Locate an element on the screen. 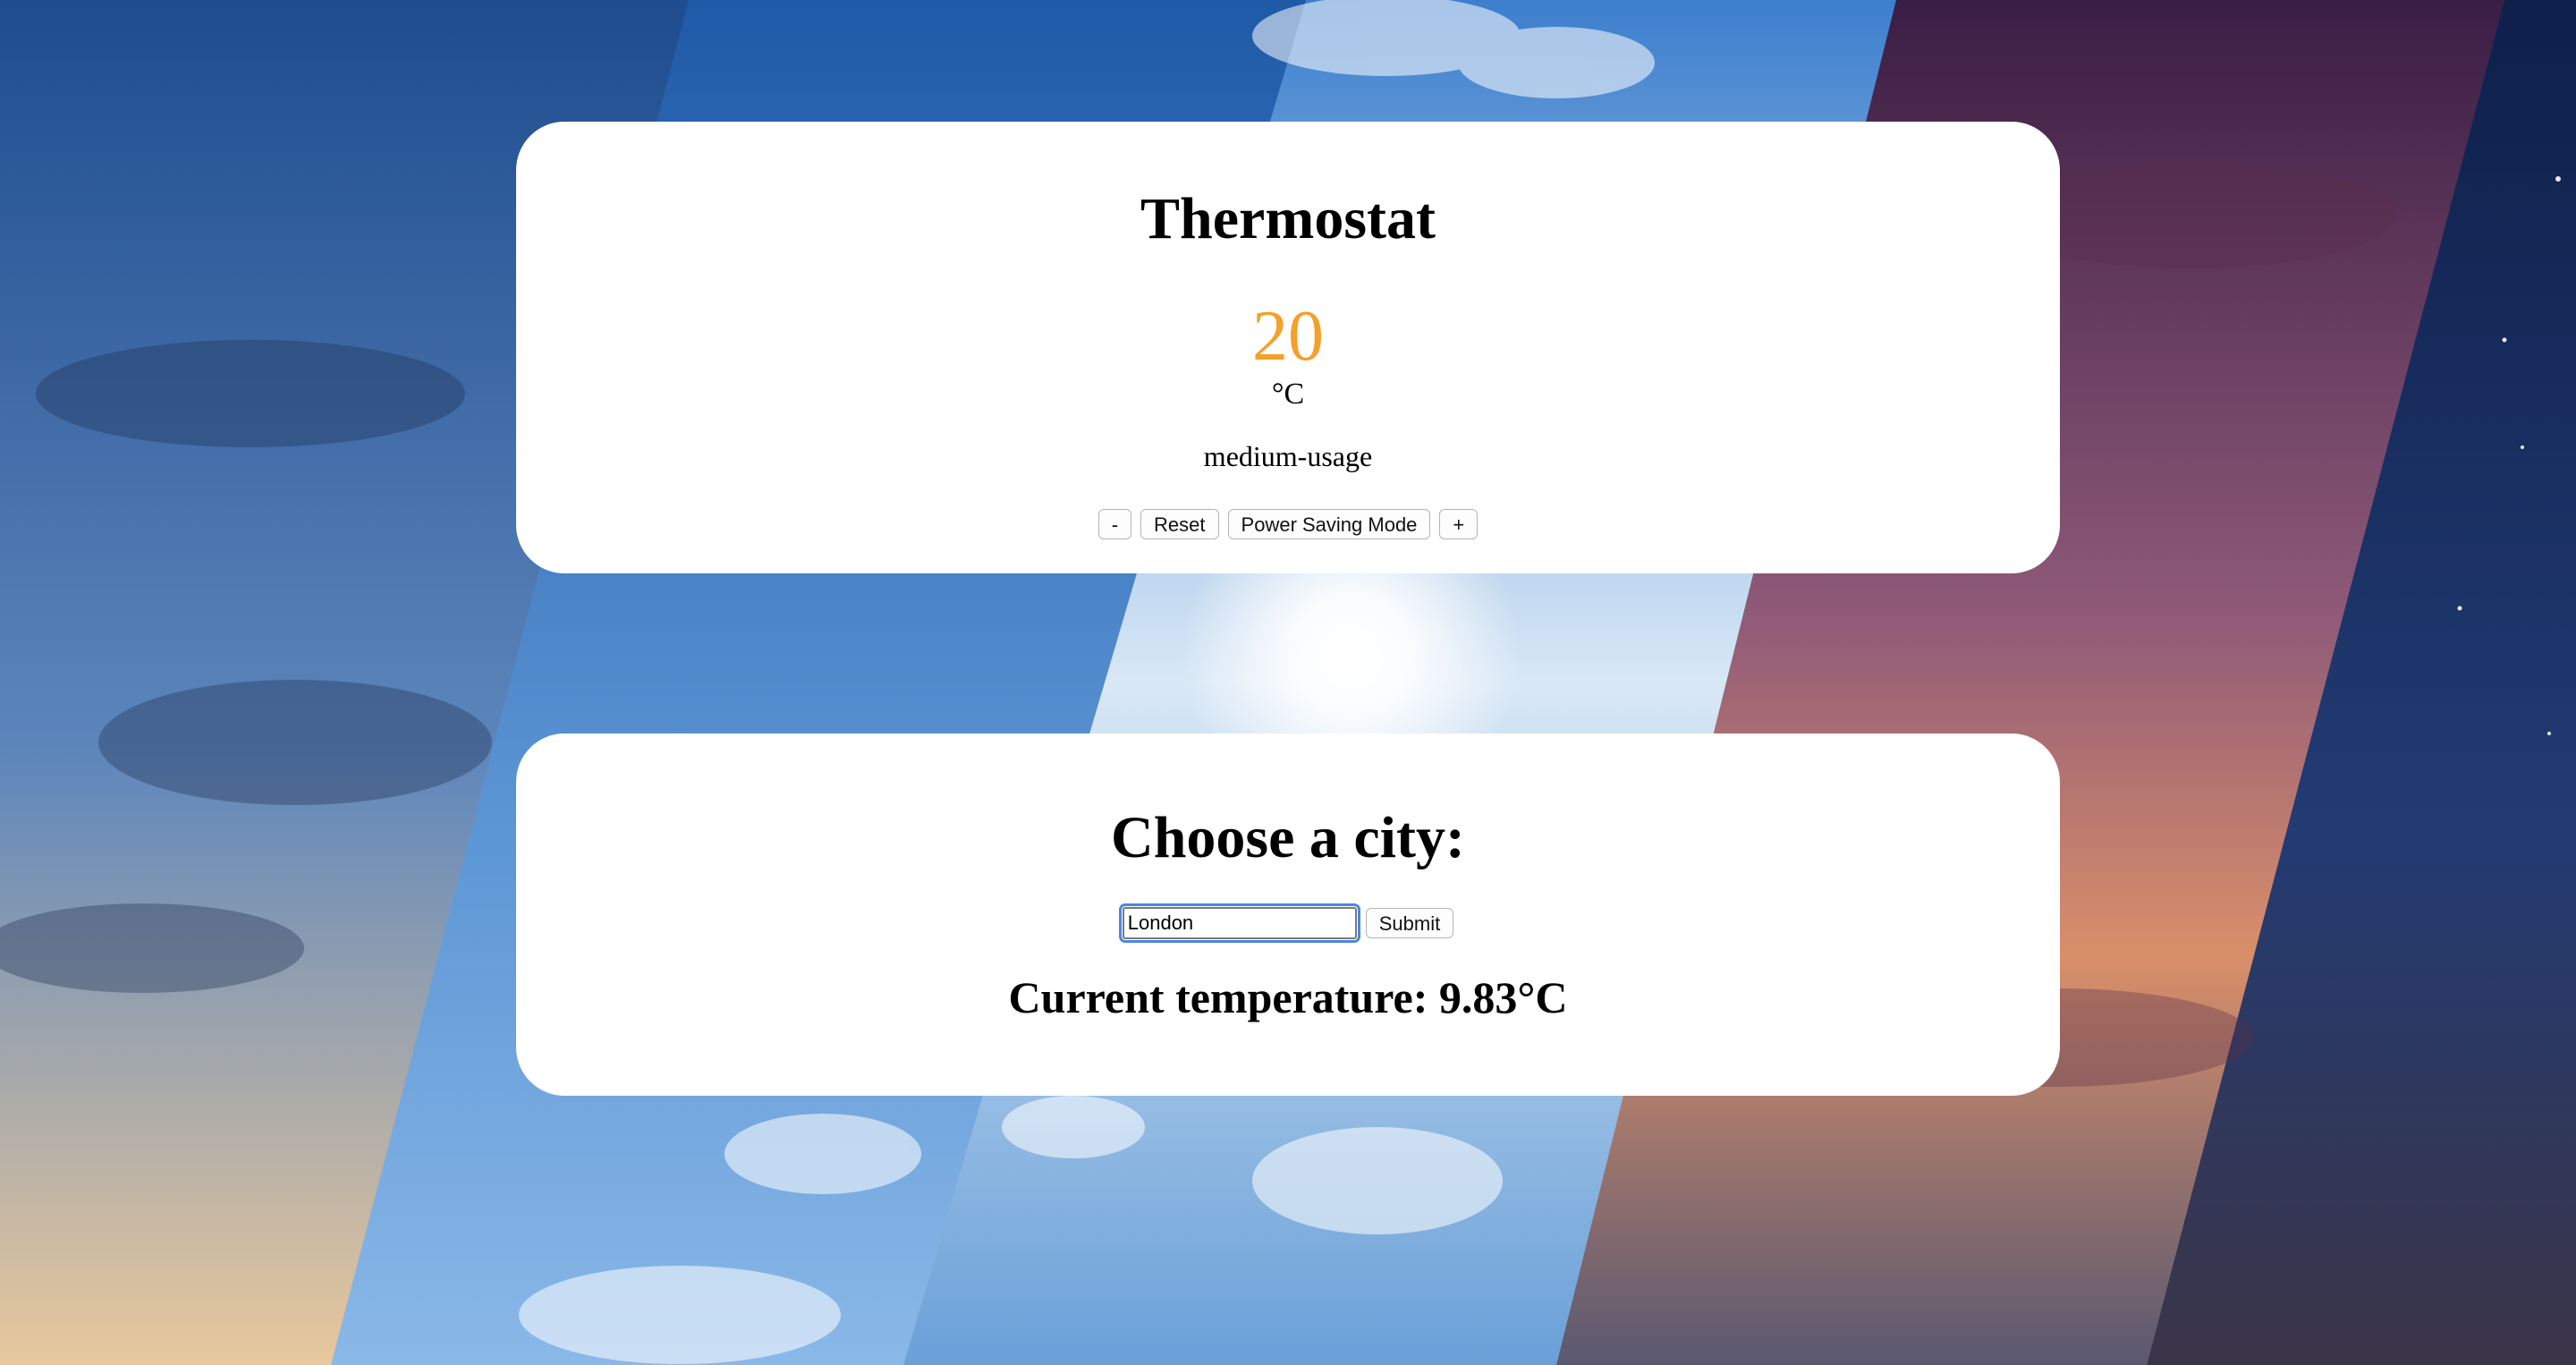 This screenshot has width=2576, height=1365. submit-button: Submit is located at coordinates (1409, 923).